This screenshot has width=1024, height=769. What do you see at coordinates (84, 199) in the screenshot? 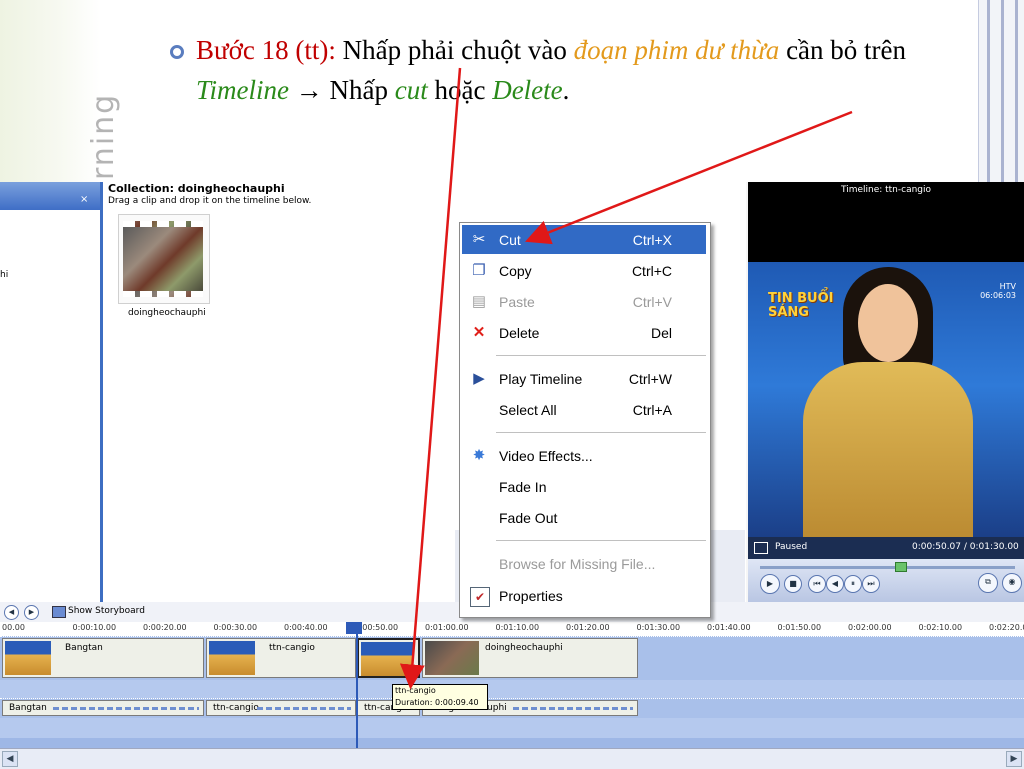
I see `close-icon: ×` at bounding box center [84, 199].